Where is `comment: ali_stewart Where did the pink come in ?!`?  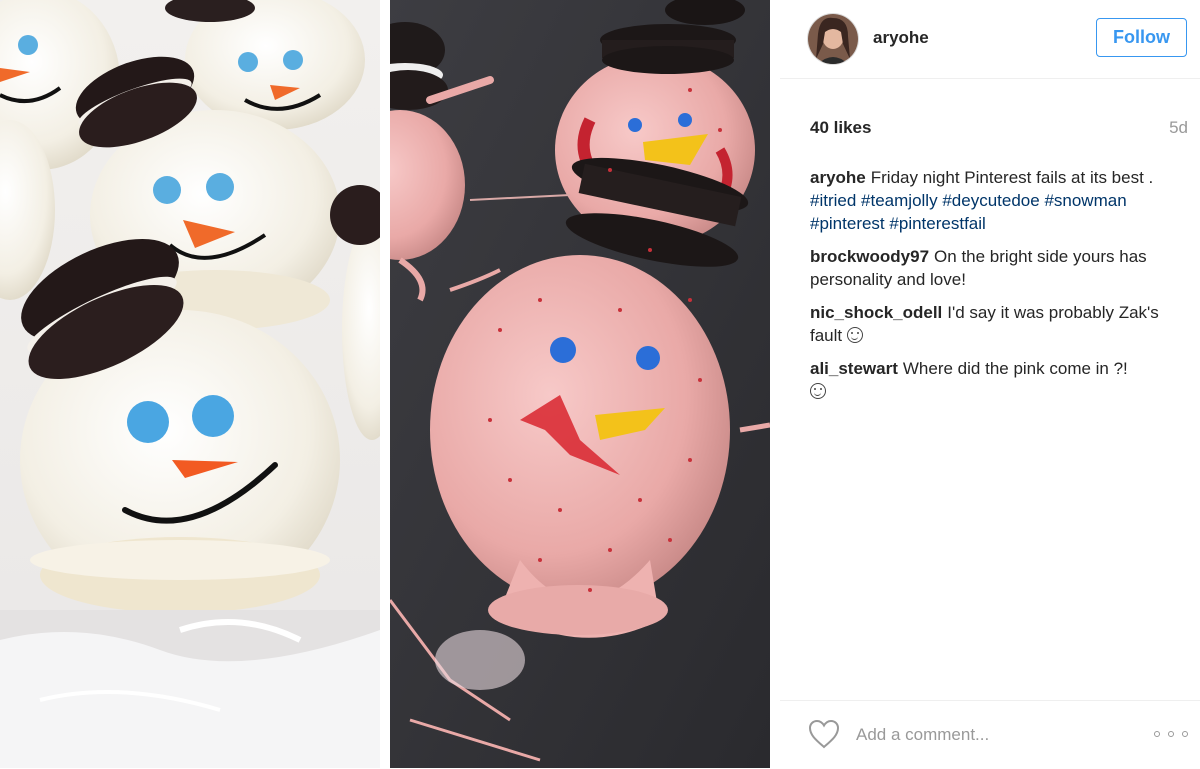 comment: ali_stewart Where did the pink come in ?! is located at coordinates (1001, 380).